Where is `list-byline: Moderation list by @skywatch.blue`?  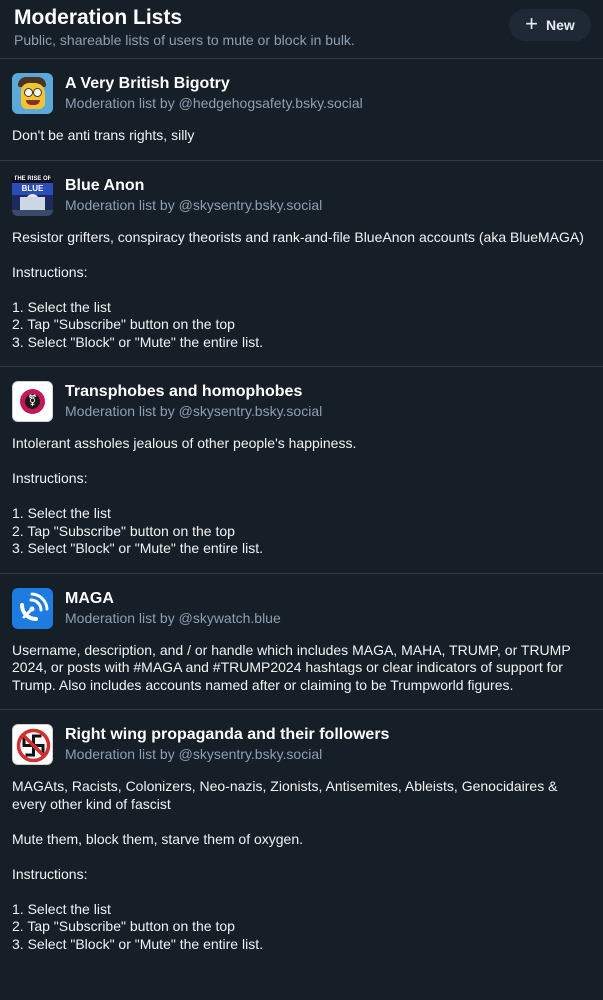 list-byline: Moderation list by @skywatch.blue is located at coordinates (173, 617).